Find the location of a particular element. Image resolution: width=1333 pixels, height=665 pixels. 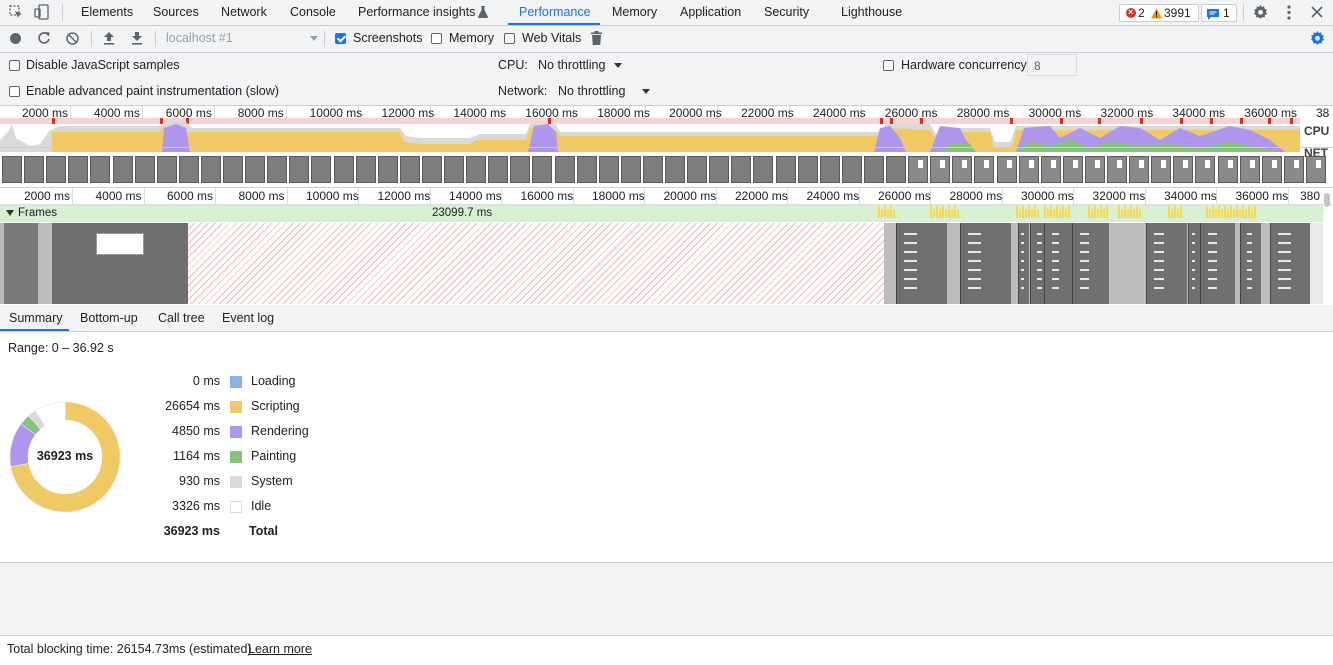

network-throttling-label: Network: is located at coordinates (523, 91).